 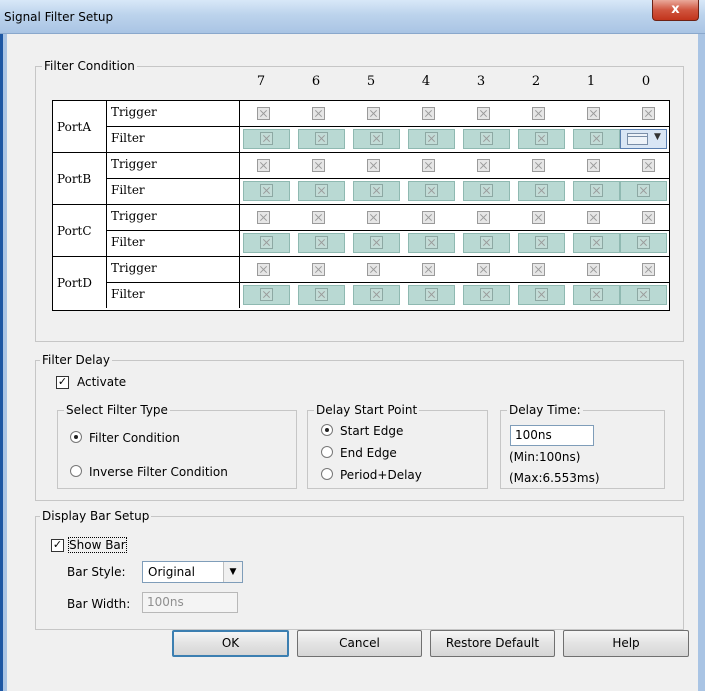 I want to click on bar-style-select: Original ▼, so click(x=192, y=572).